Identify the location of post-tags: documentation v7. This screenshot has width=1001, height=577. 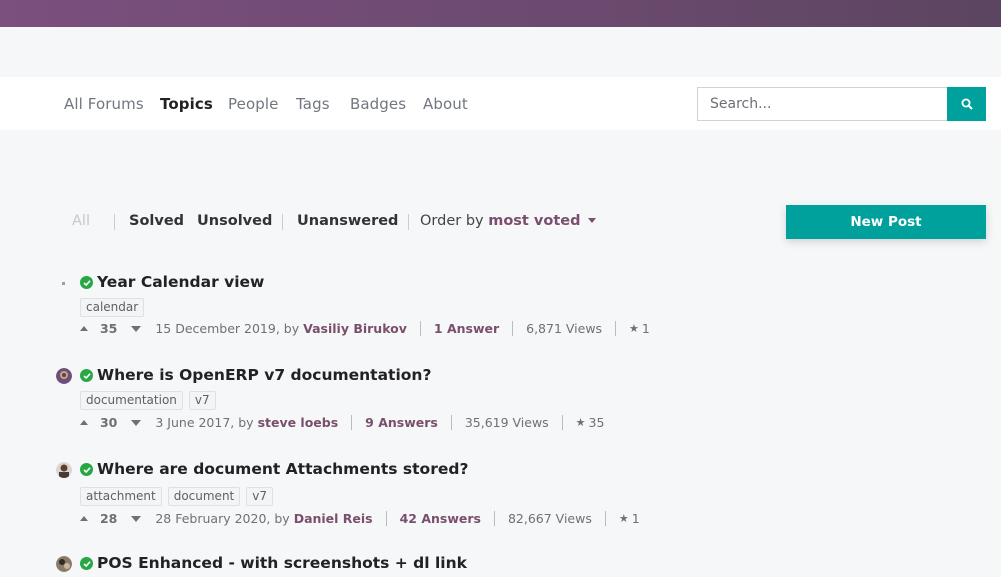
(151, 399).